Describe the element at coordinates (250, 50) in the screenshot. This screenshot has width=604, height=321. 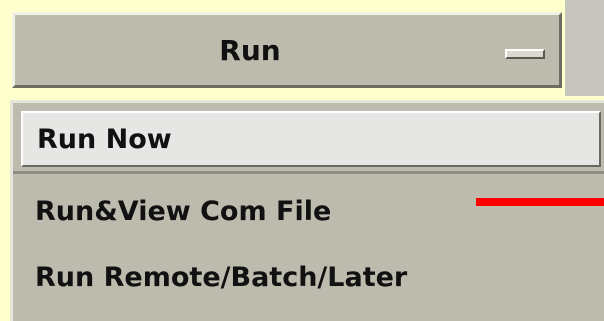
I see `run-option-menu-label: Run` at that location.